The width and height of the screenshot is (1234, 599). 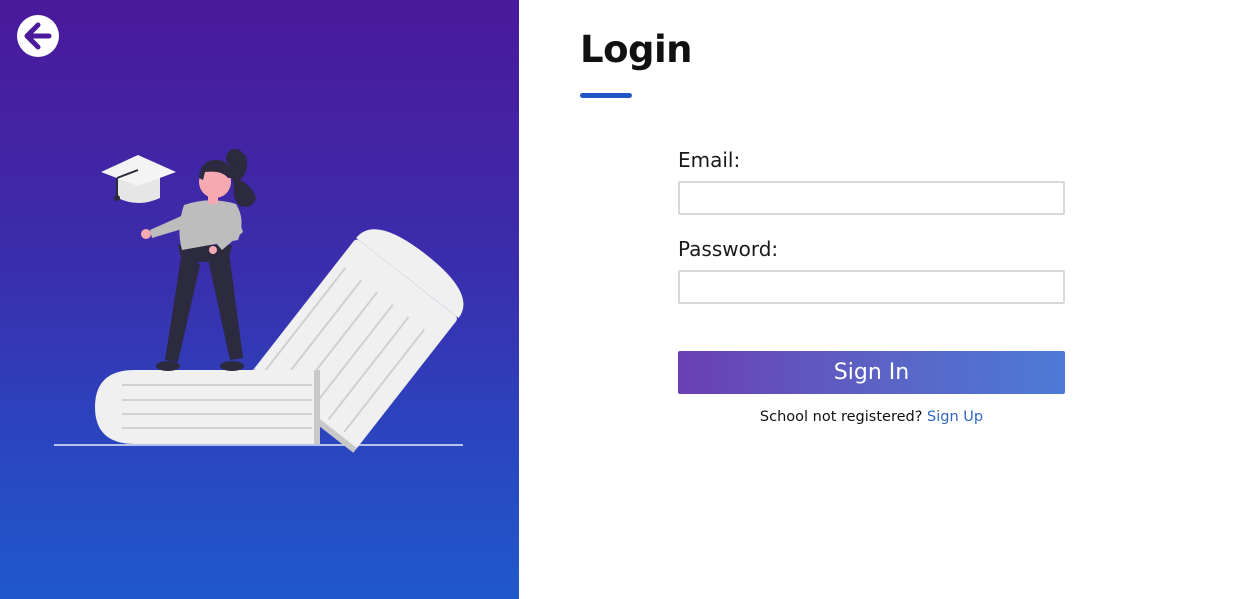 What do you see at coordinates (138, 179) in the screenshot?
I see `graduation-cap` at bounding box center [138, 179].